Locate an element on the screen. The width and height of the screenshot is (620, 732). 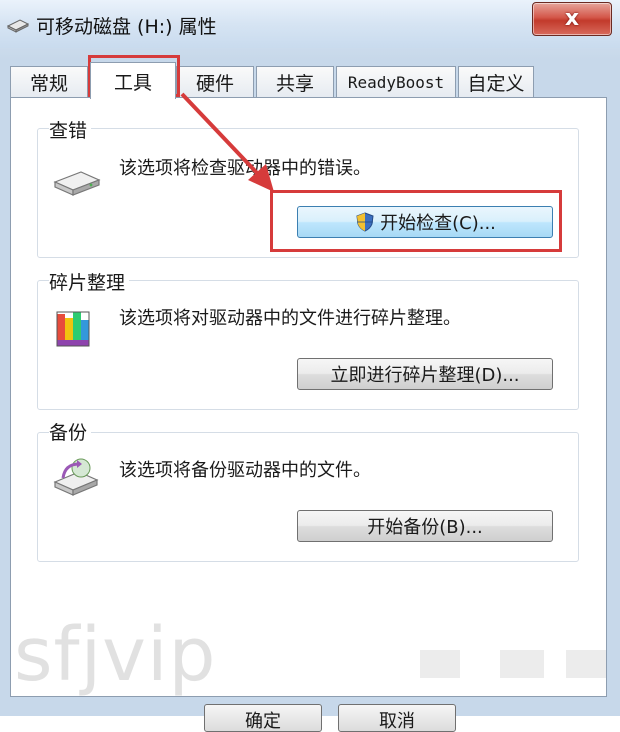
error-check-title: 查错 is located at coordinates (70, 129).